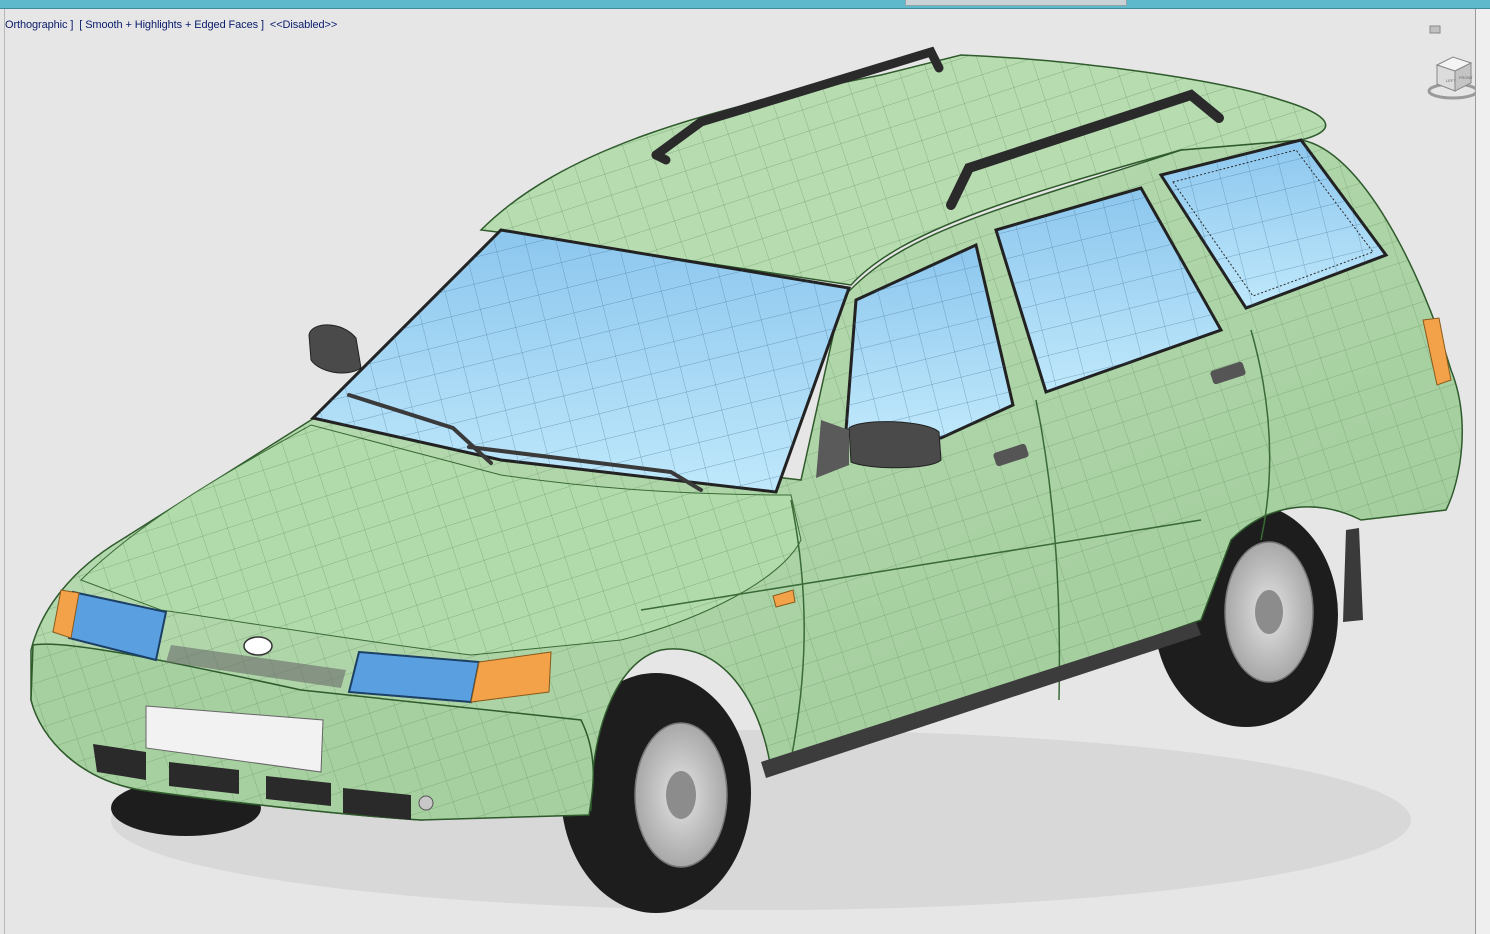 The width and height of the screenshot is (1490, 934). I want to click on rear-mudflap, so click(1353, 575).